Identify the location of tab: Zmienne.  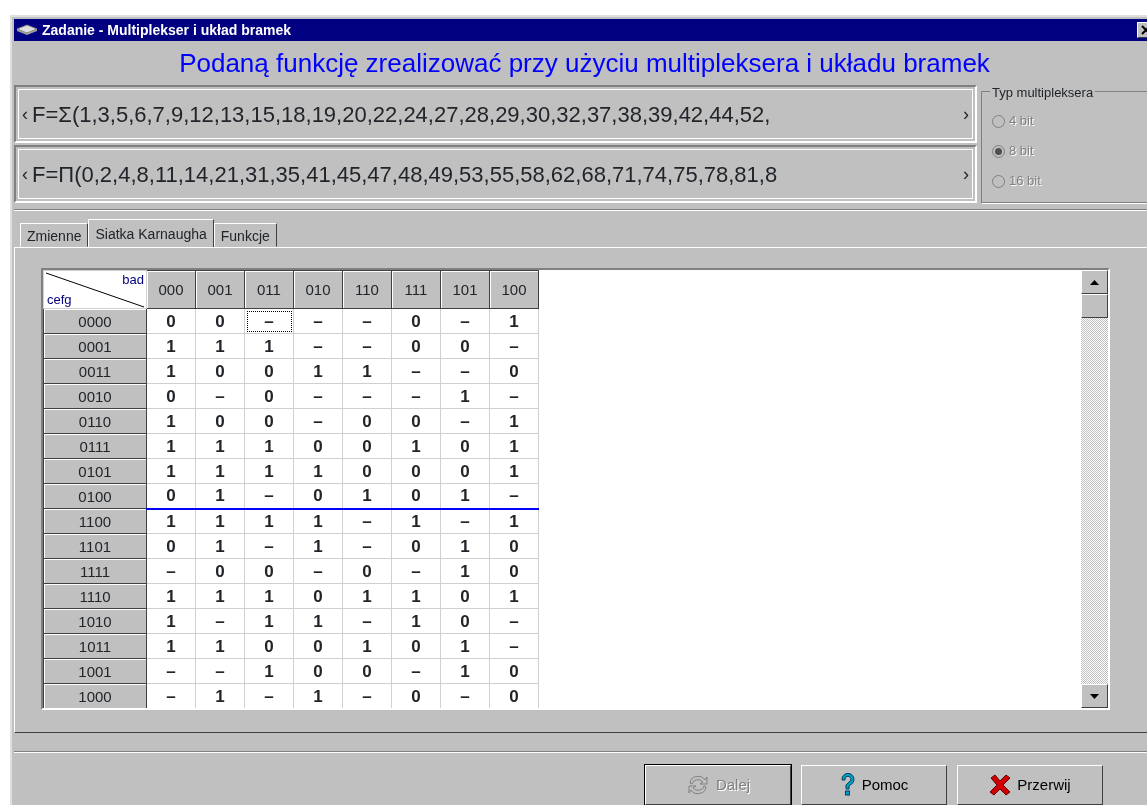
(54, 235).